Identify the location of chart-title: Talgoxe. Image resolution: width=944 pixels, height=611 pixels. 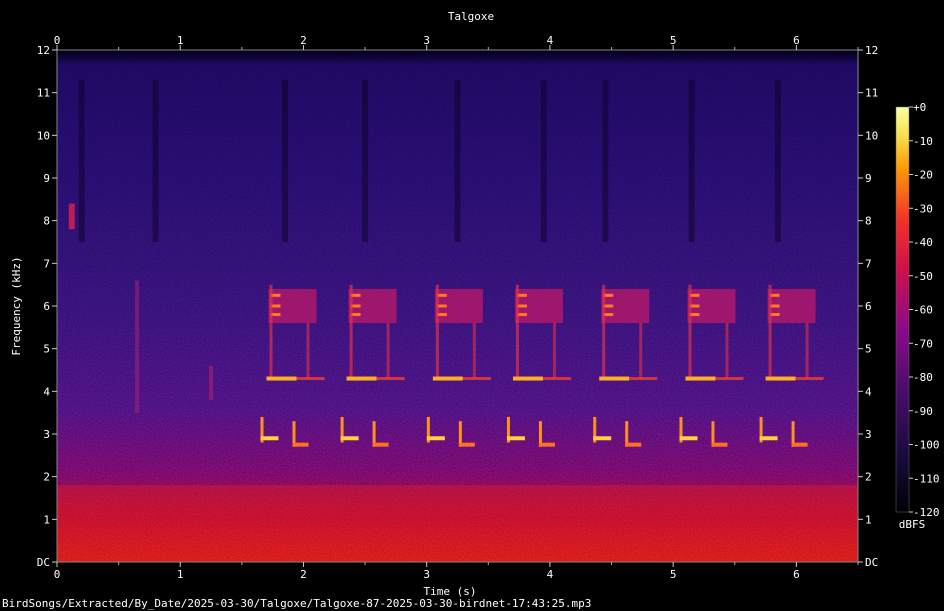
(471, 16).